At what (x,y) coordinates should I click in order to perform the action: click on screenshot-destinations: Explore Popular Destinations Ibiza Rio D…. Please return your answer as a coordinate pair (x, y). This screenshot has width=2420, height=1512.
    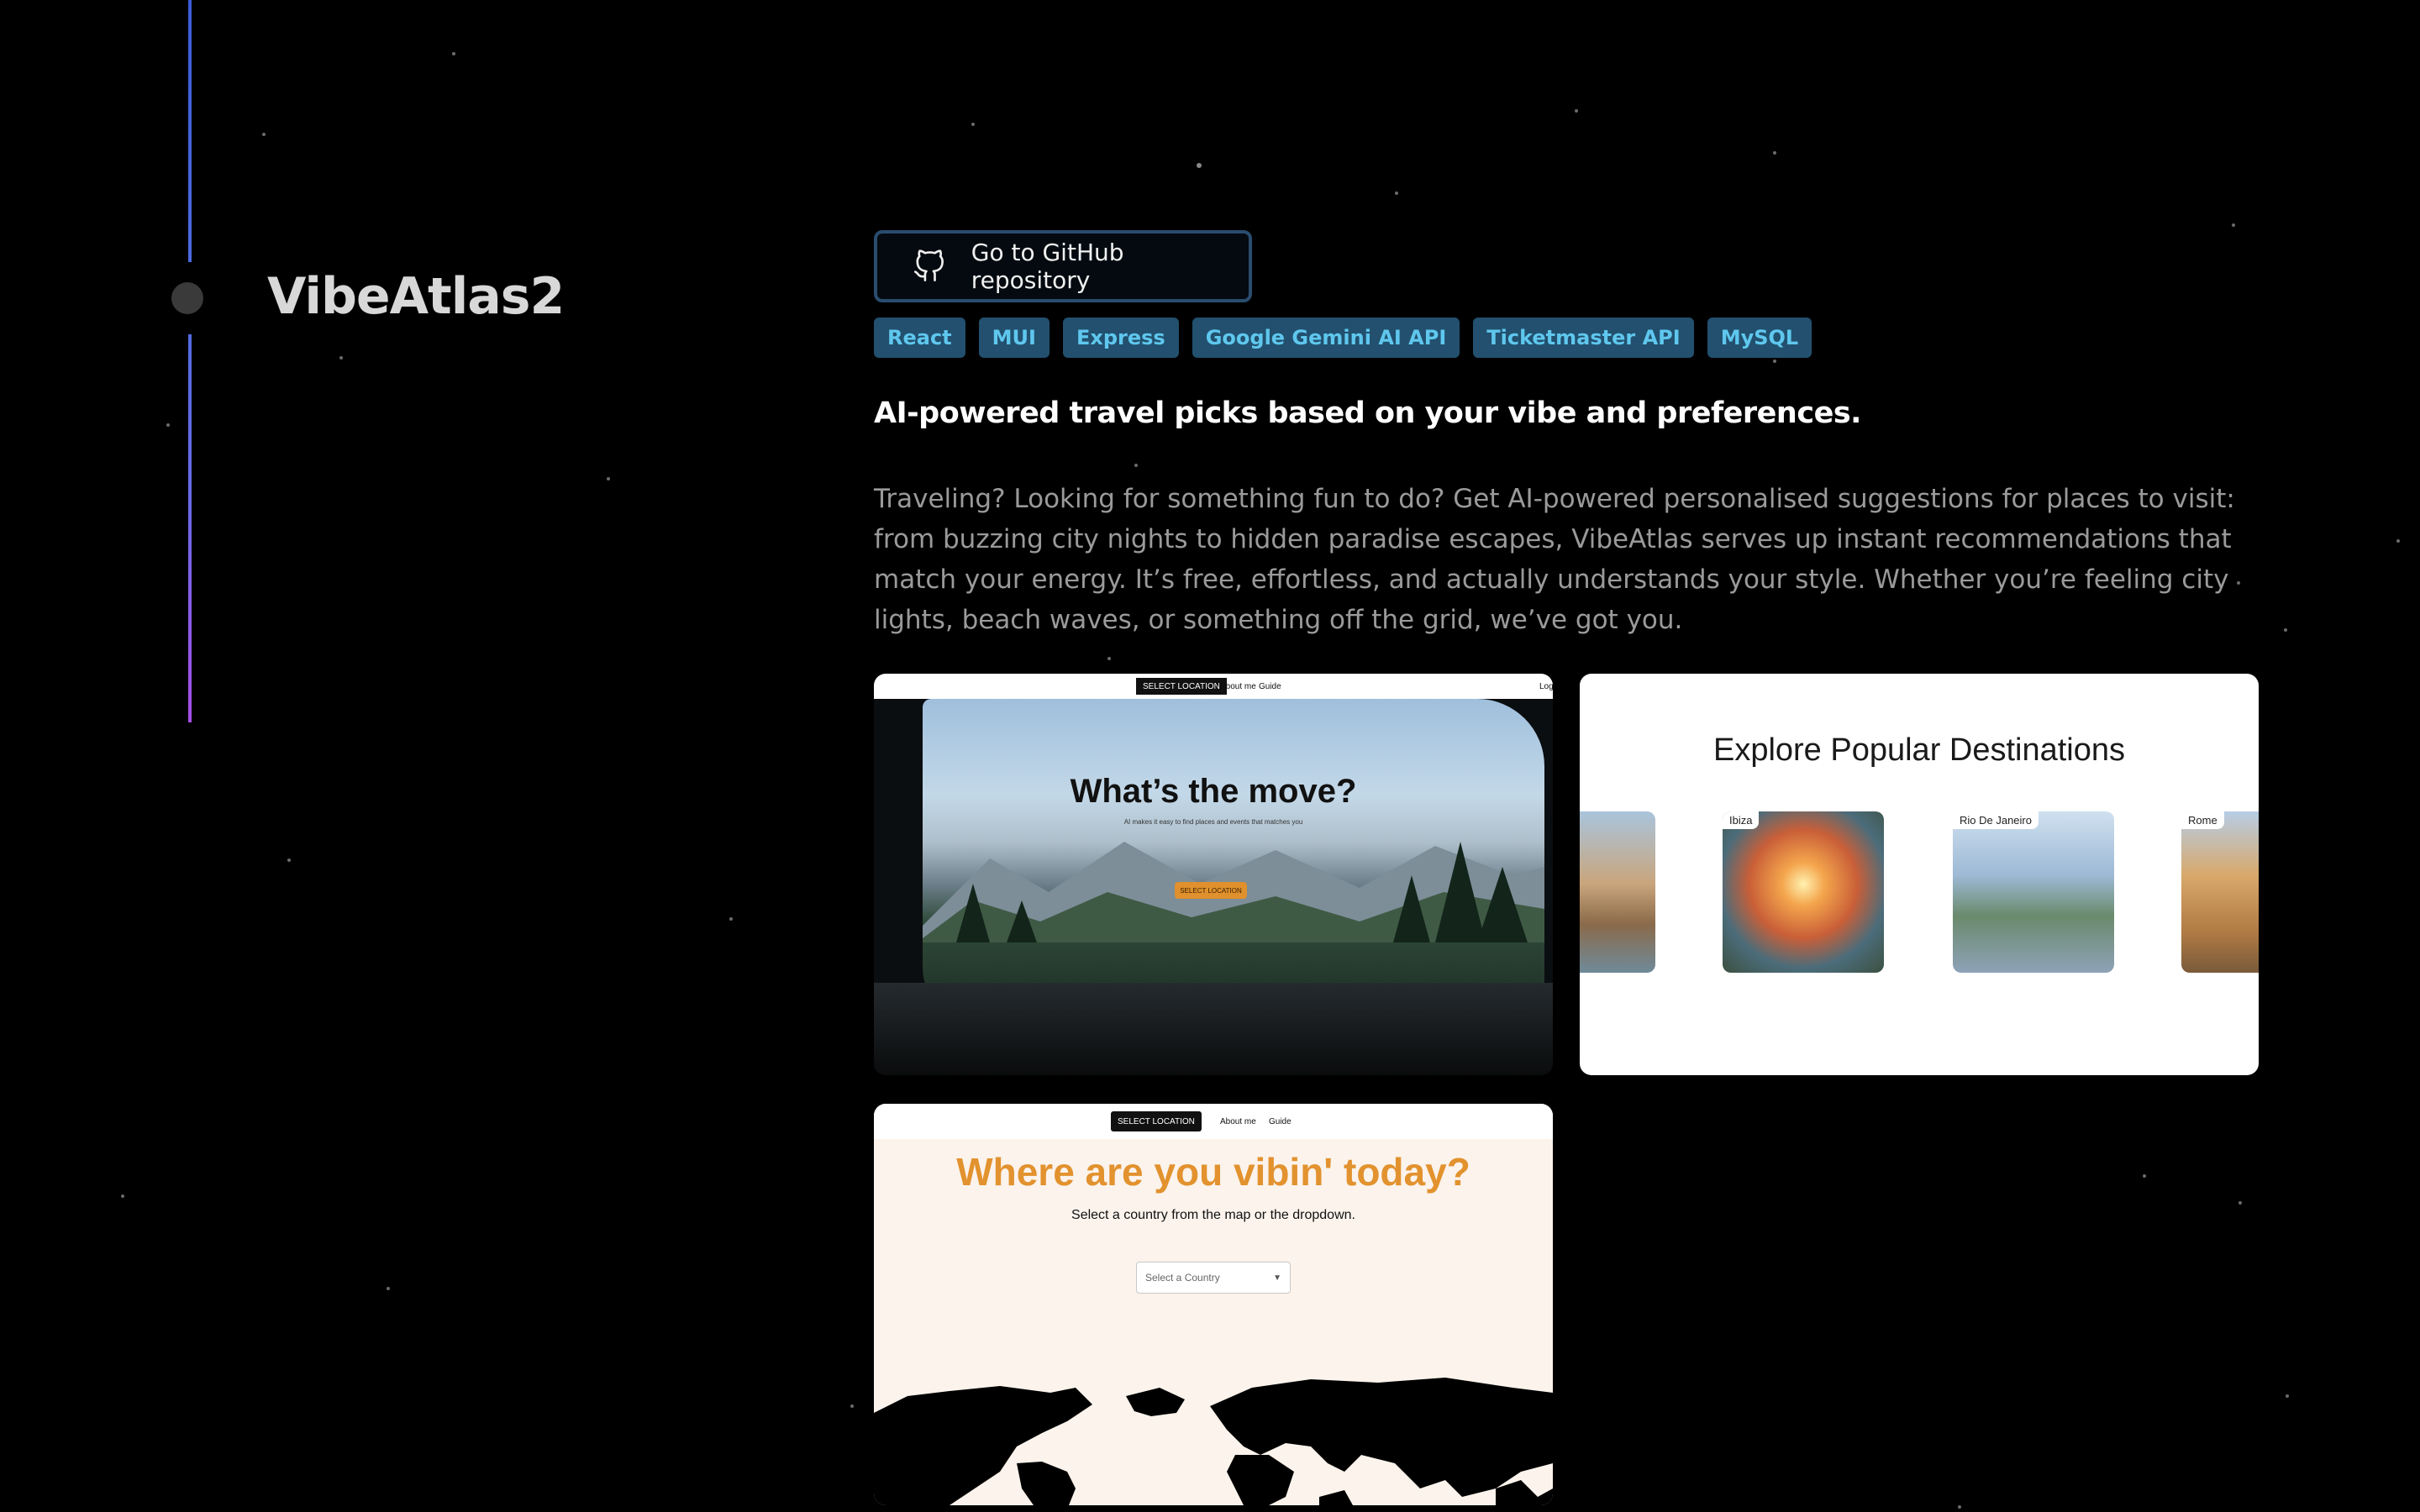
    Looking at the image, I should click on (1920, 874).